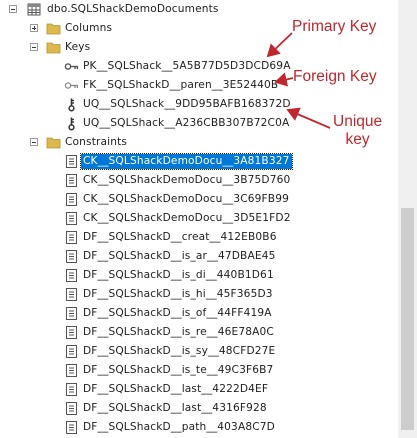 Image resolution: width=417 pixels, height=438 pixels. Describe the element at coordinates (175, 408) in the screenshot. I see `constraint-label: DF__SQLShackD__last__4316F928` at that location.